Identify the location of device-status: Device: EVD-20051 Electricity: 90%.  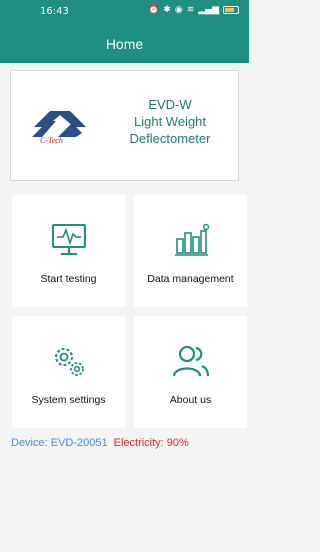
(100, 443).